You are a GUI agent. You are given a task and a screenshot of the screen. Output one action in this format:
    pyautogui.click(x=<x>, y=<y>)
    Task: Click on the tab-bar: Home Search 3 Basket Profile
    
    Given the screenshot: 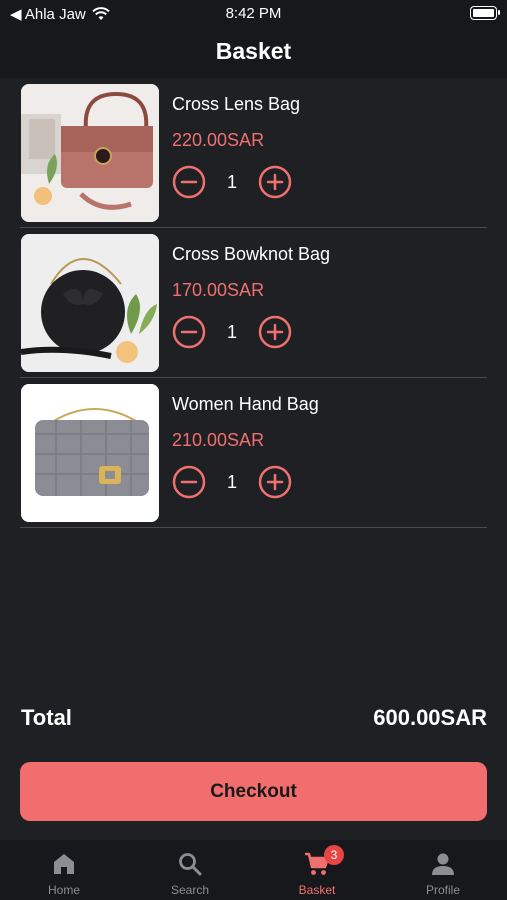 What is the action you would take?
    pyautogui.click(x=253, y=870)
    